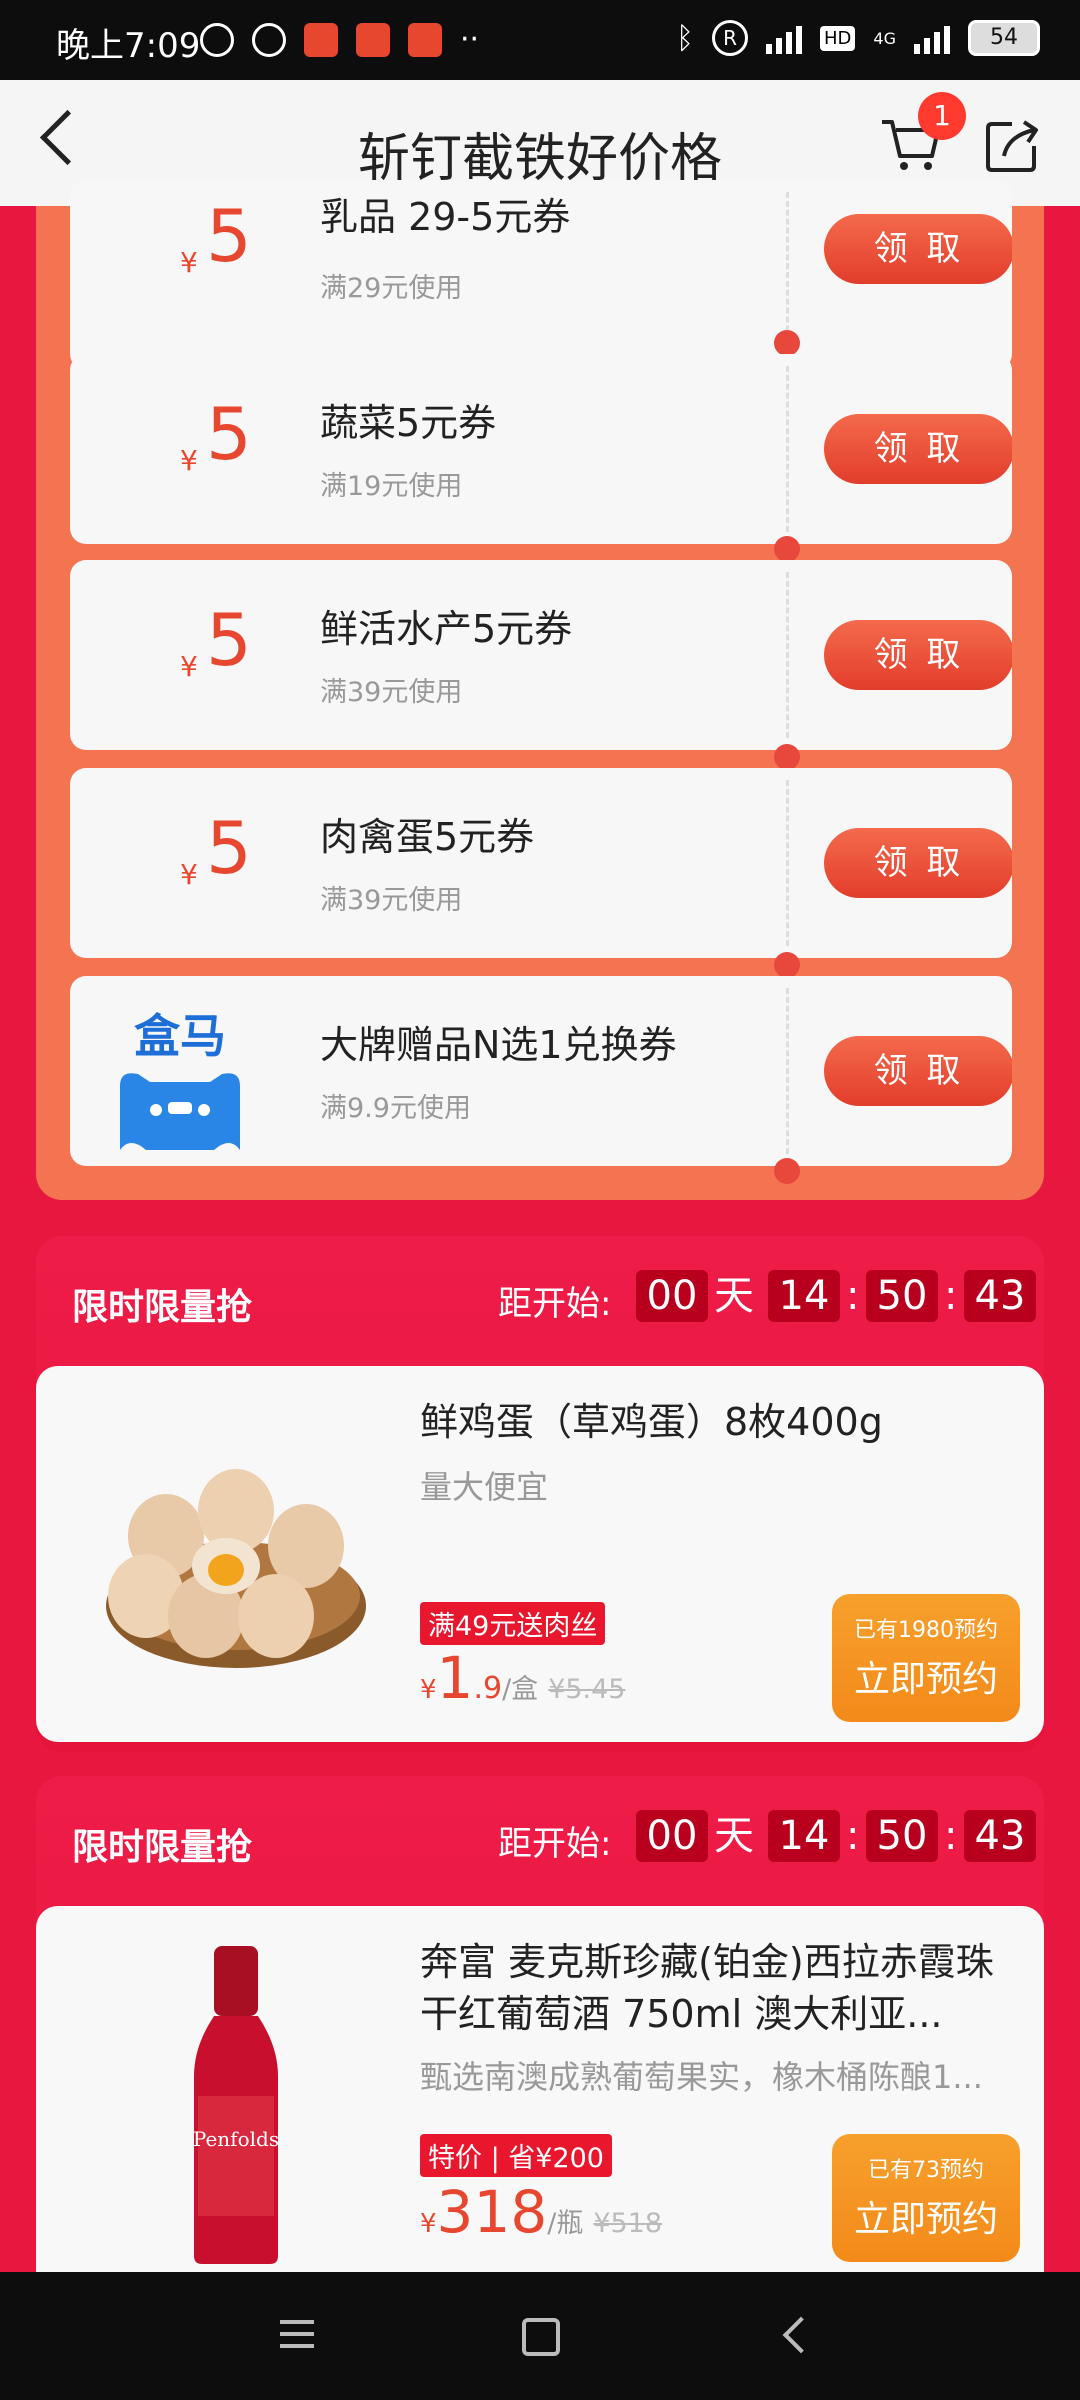  I want to click on product-description: 量大便宜, so click(484, 1487).